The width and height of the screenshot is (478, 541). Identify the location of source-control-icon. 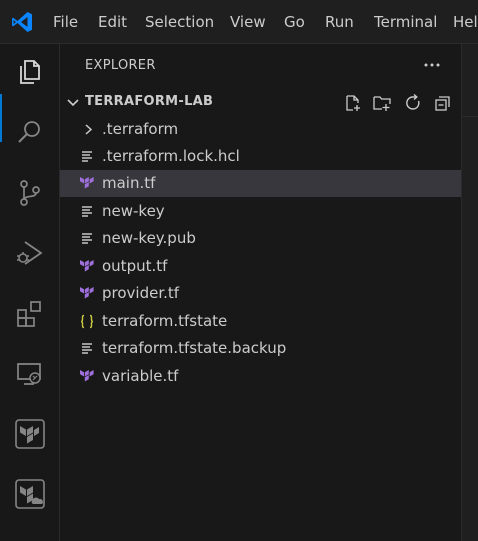
(30, 193).